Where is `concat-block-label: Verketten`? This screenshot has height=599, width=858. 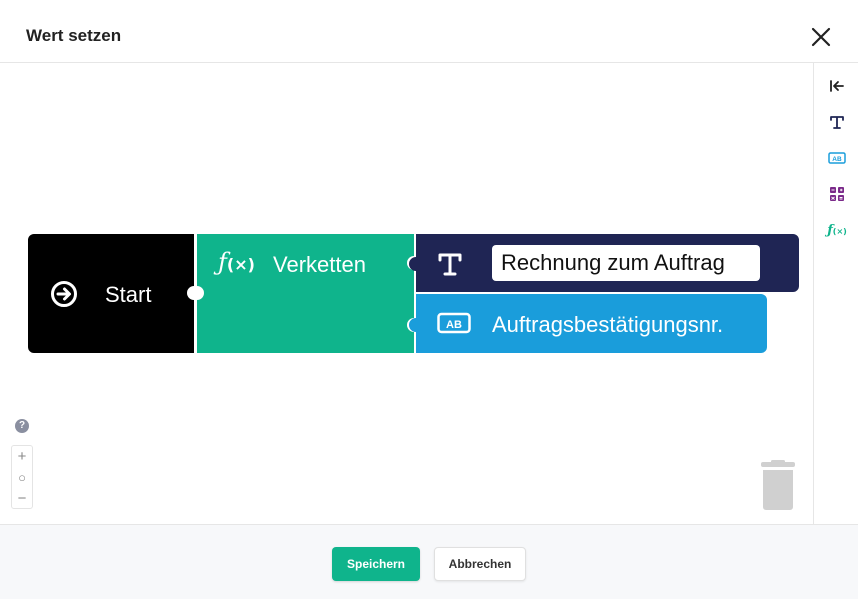
concat-block-label: Verketten is located at coordinates (319, 264).